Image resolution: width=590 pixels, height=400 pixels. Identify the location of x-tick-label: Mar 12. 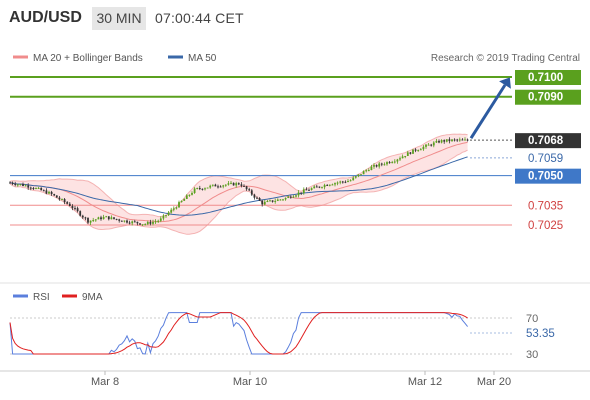
(425, 382).